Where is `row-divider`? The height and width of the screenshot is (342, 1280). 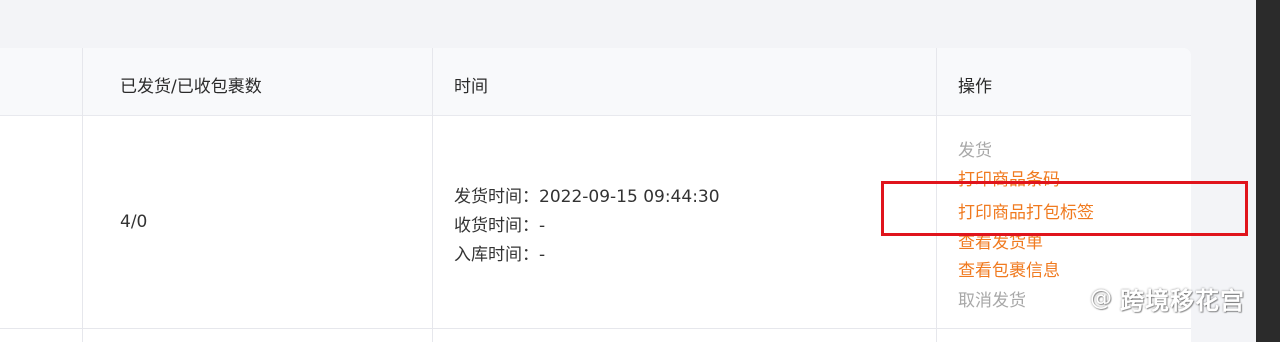
row-divider is located at coordinates (595, 328).